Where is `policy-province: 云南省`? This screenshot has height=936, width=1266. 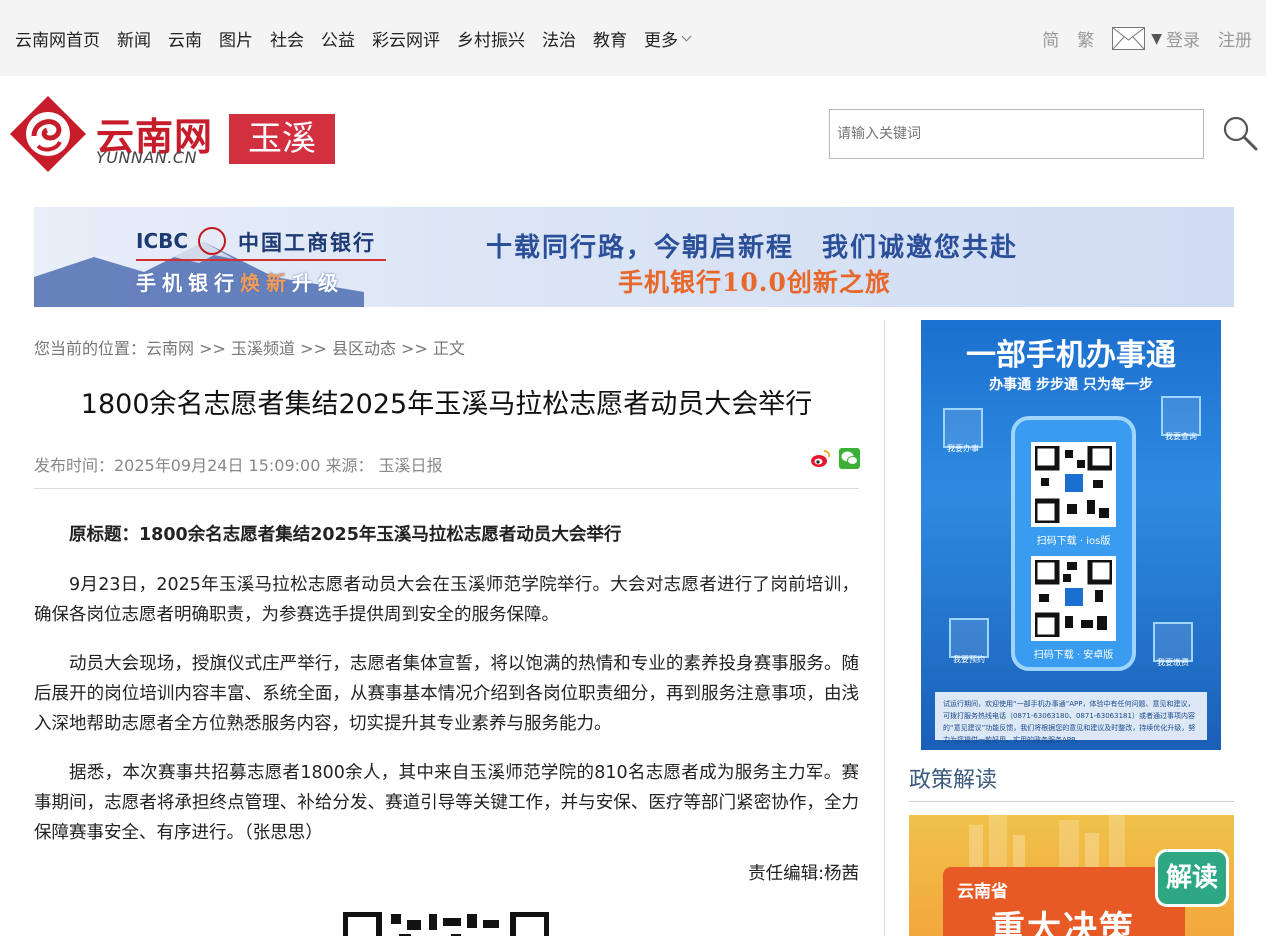
policy-province: 云南省 is located at coordinates (982, 892).